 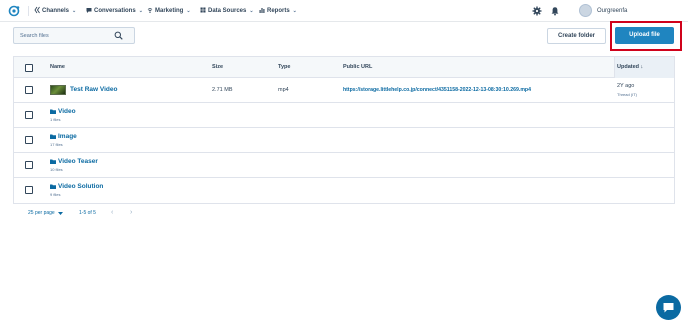 I want to click on folder-file-count: 17 files, so click(x=56, y=144).